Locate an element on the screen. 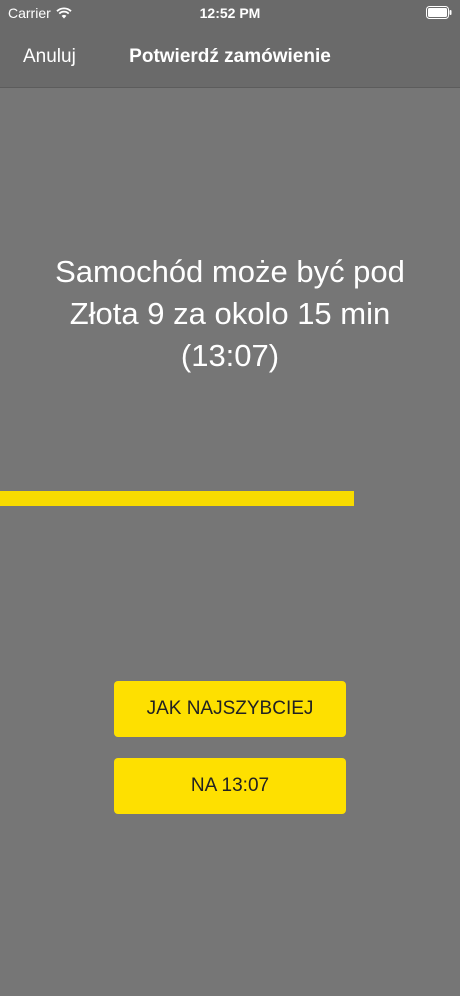  scheduled-time-button: NA 13:07 is located at coordinates (230, 786).